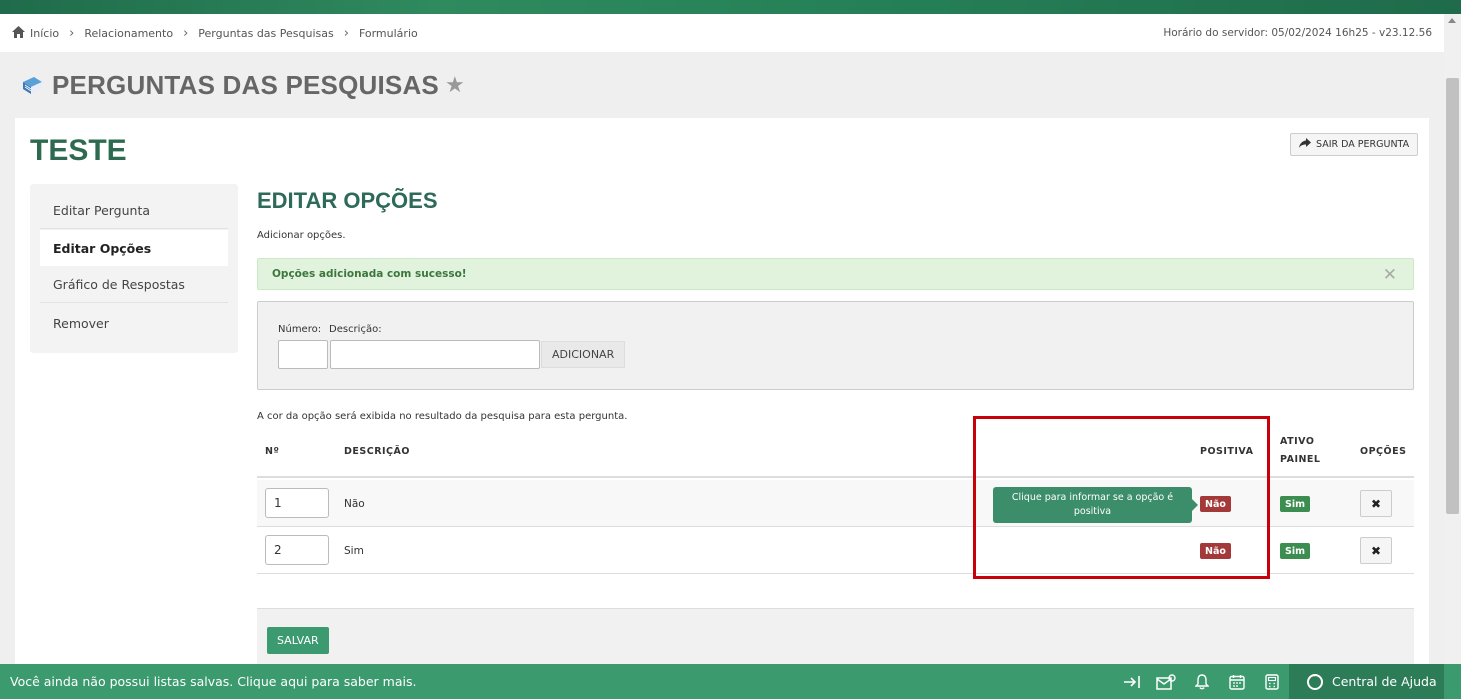  Describe the element at coordinates (1300, 459) in the screenshot. I see `header-painel: PAINEL` at that location.